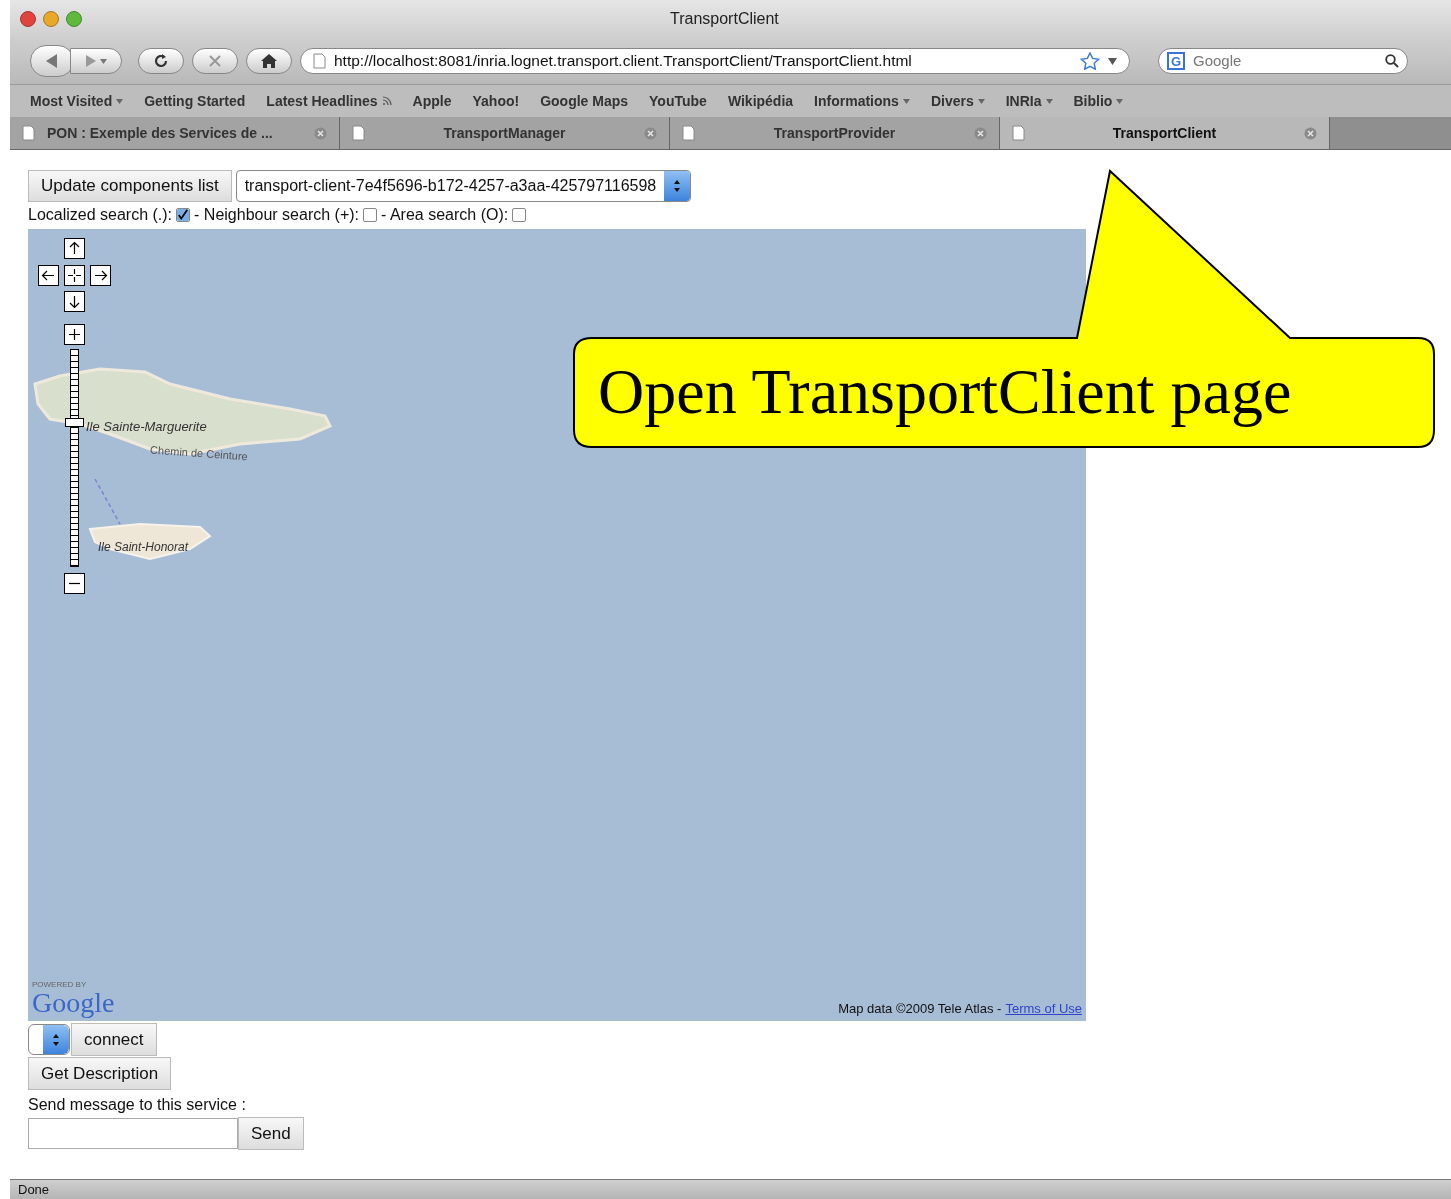  What do you see at coordinates (1090, 61) in the screenshot?
I see `star-icon` at bounding box center [1090, 61].